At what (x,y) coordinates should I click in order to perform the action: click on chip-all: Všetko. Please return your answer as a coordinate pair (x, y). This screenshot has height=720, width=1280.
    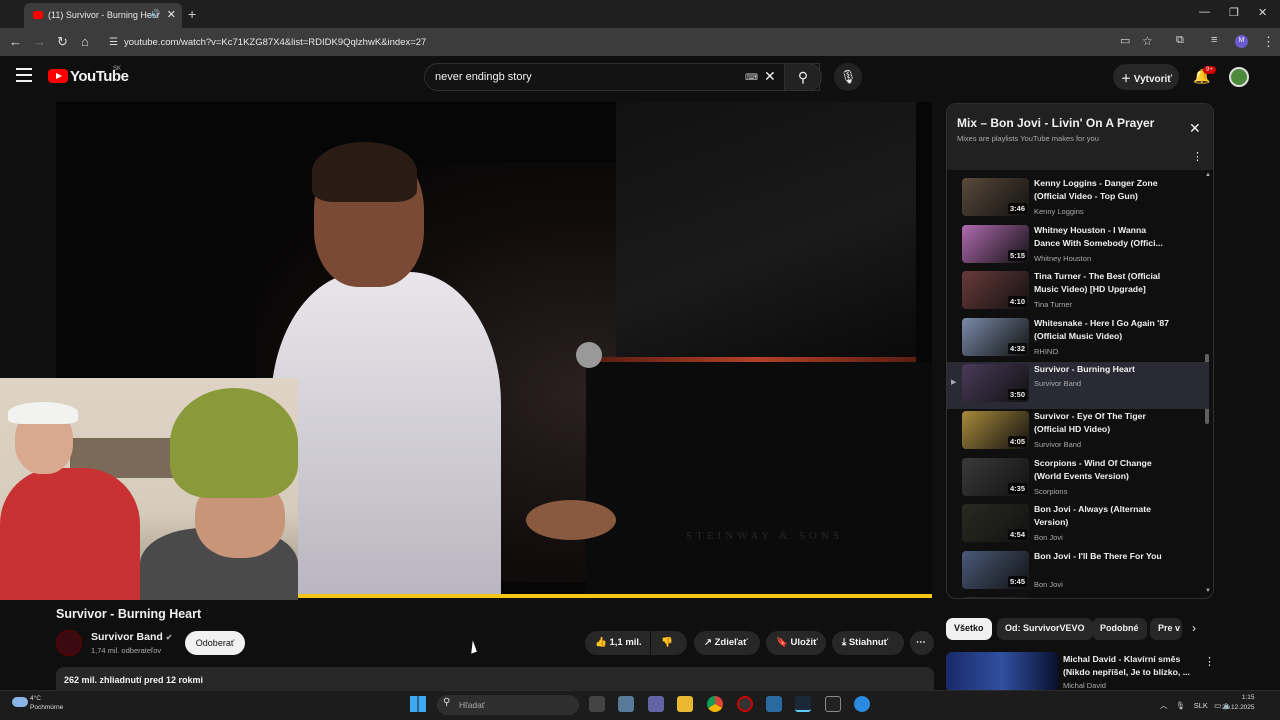
    Looking at the image, I should click on (969, 629).